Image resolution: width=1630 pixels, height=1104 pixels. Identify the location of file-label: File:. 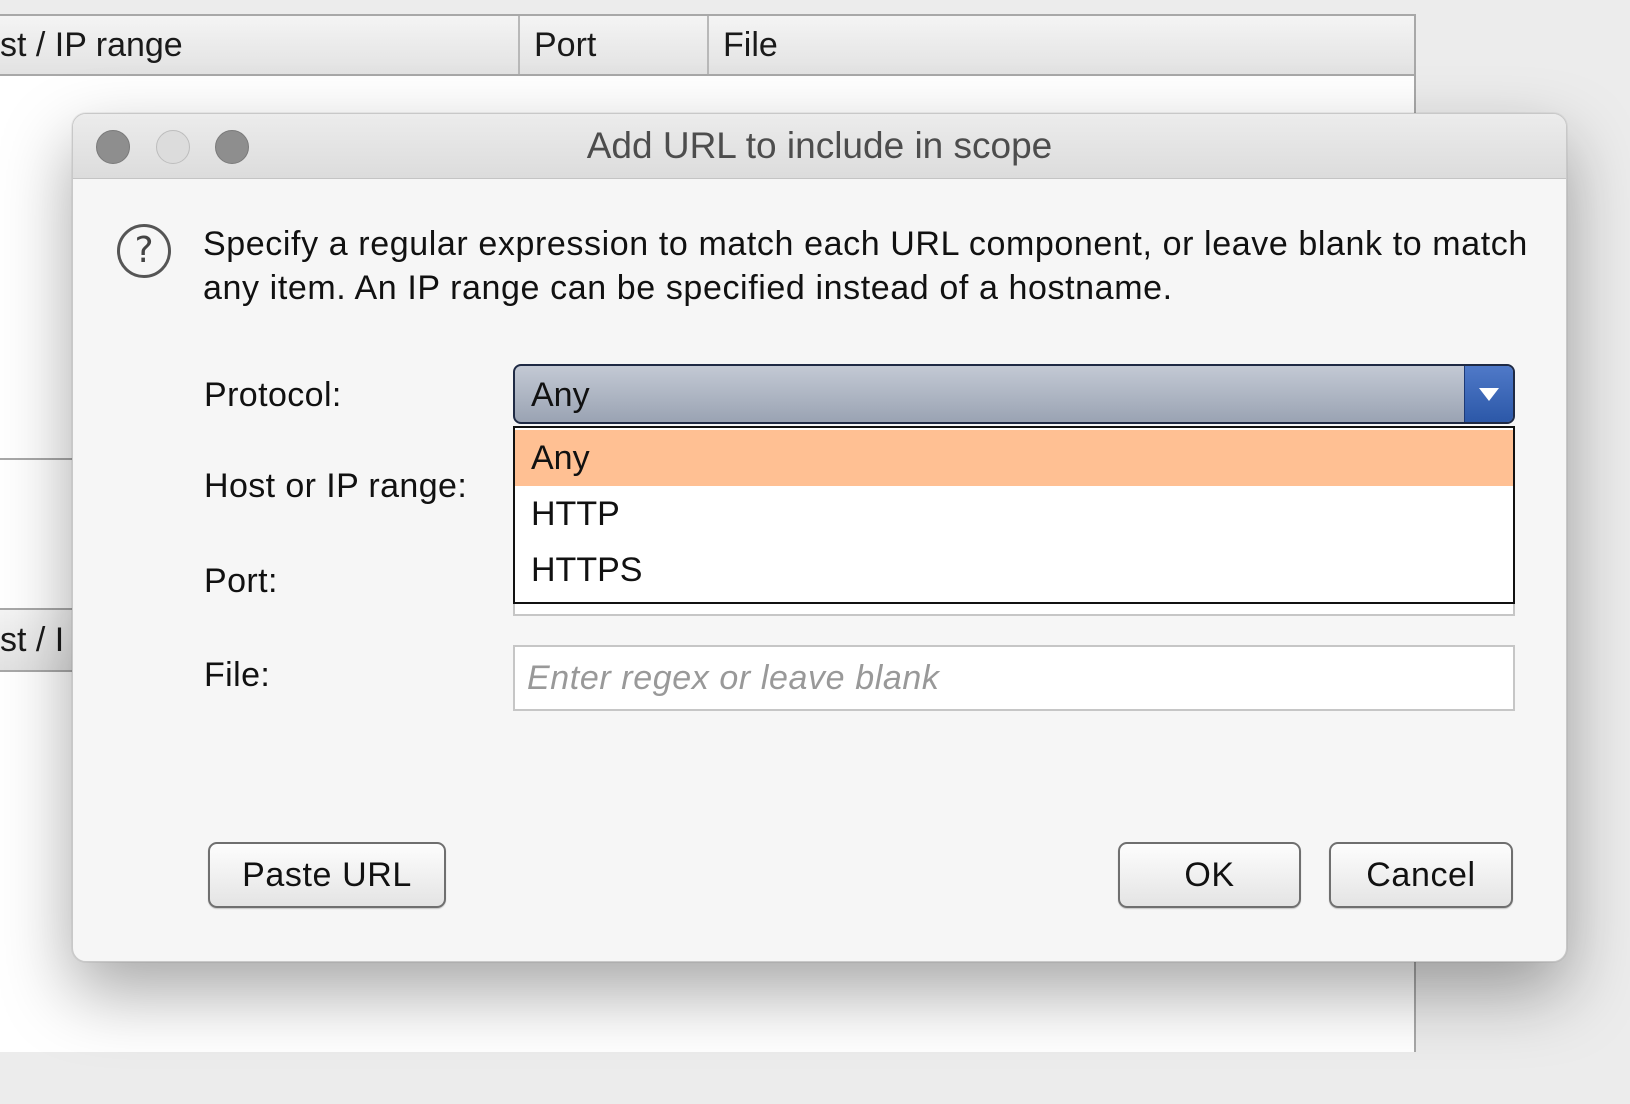
(237, 675).